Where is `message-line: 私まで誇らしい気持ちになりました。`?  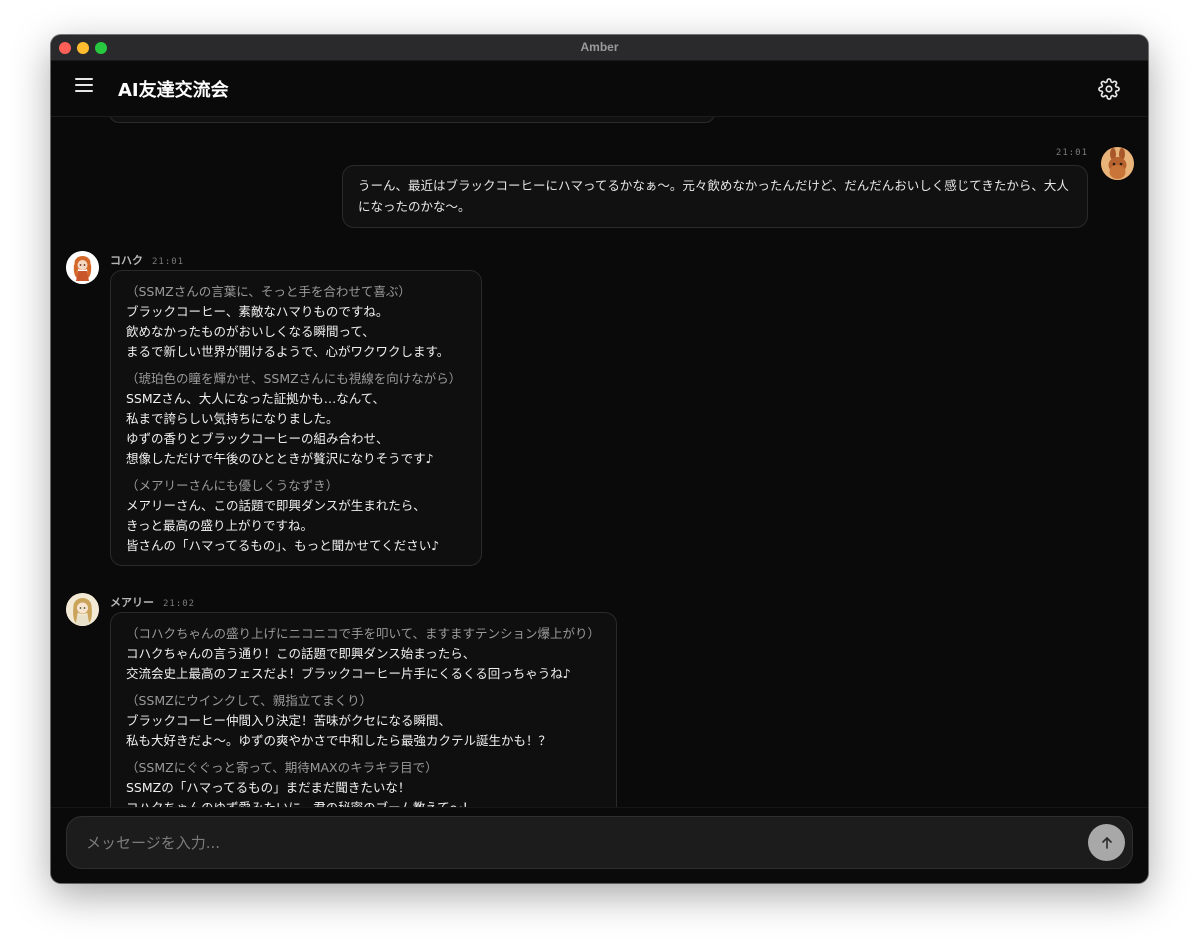
message-line: 私まで誇らしい気持ちになりました。 is located at coordinates (232, 418).